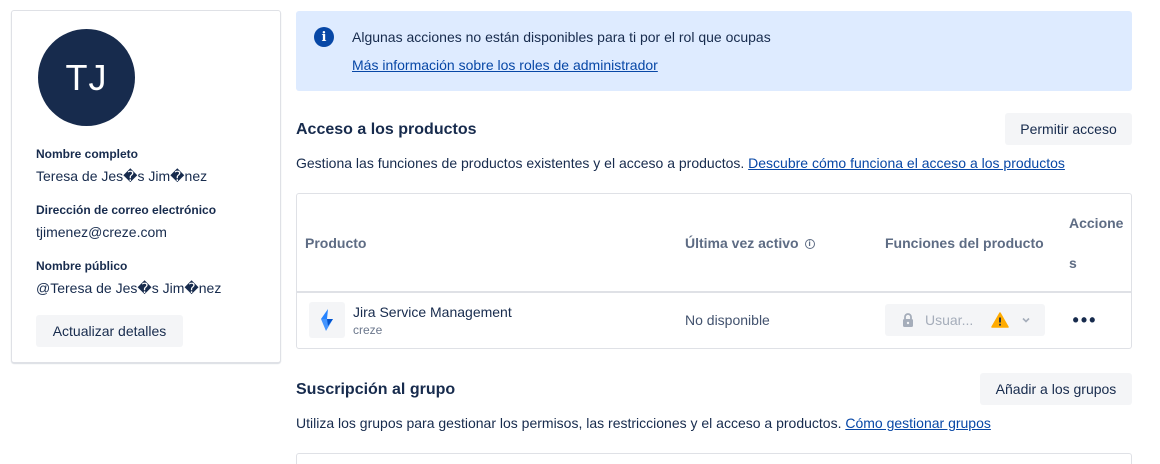 The height and width of the screenshot is (464, 1160). I want to click on column-header-last-active-label: Última vez activo, so click(742, 243).